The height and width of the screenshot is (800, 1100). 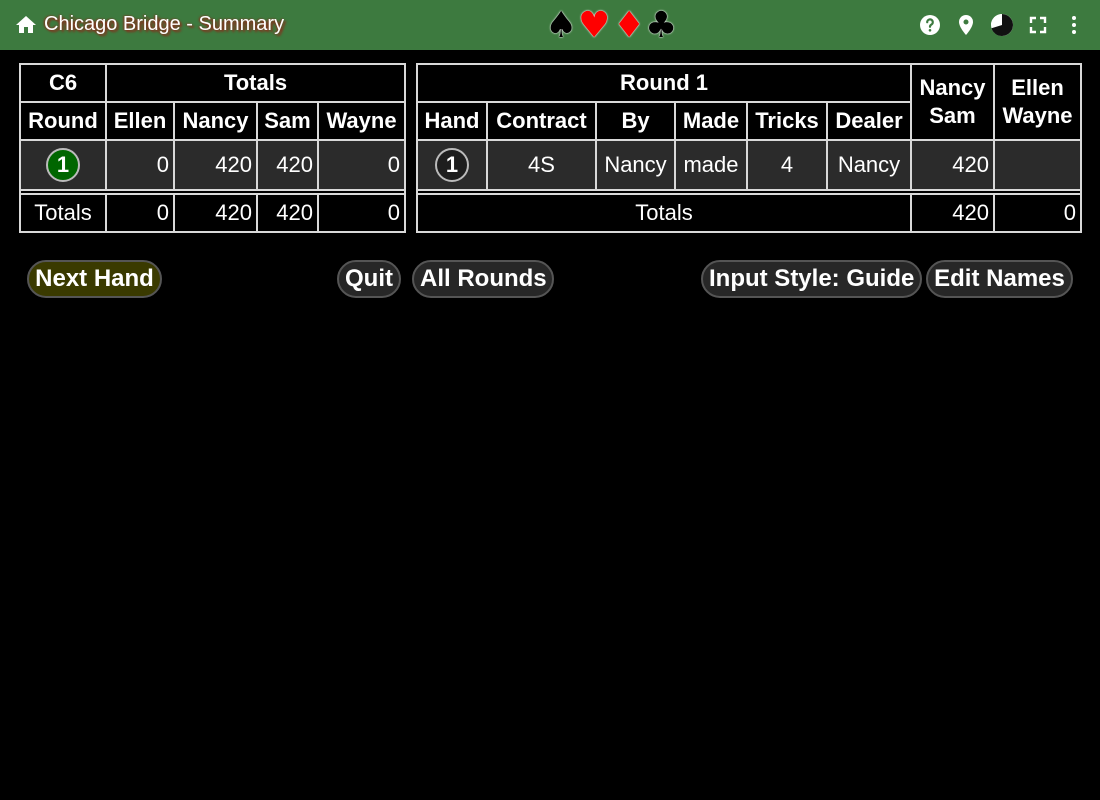 I want to click on spade-icon: ♠, so click(x=561, y=25).